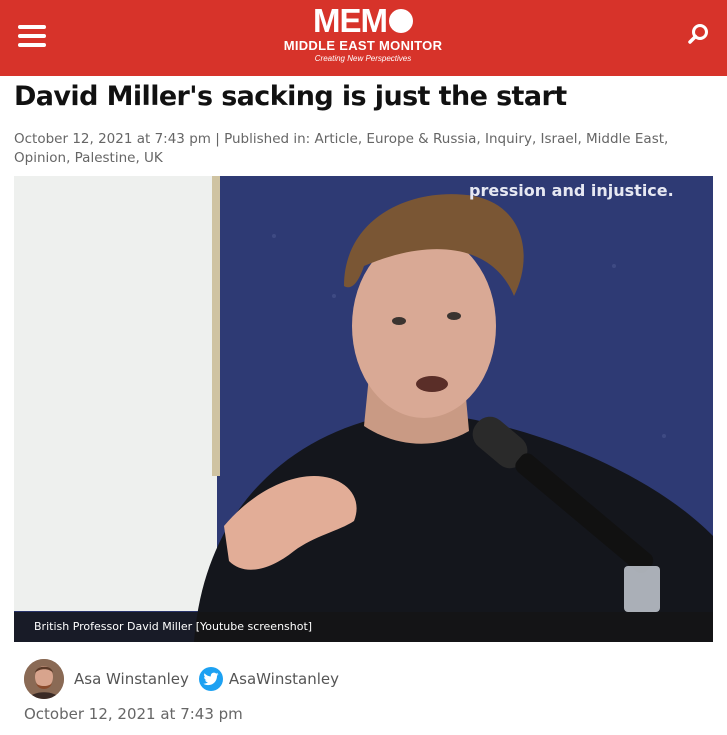  I want to click on logo-brand-text: MEM, so click(350, 20).